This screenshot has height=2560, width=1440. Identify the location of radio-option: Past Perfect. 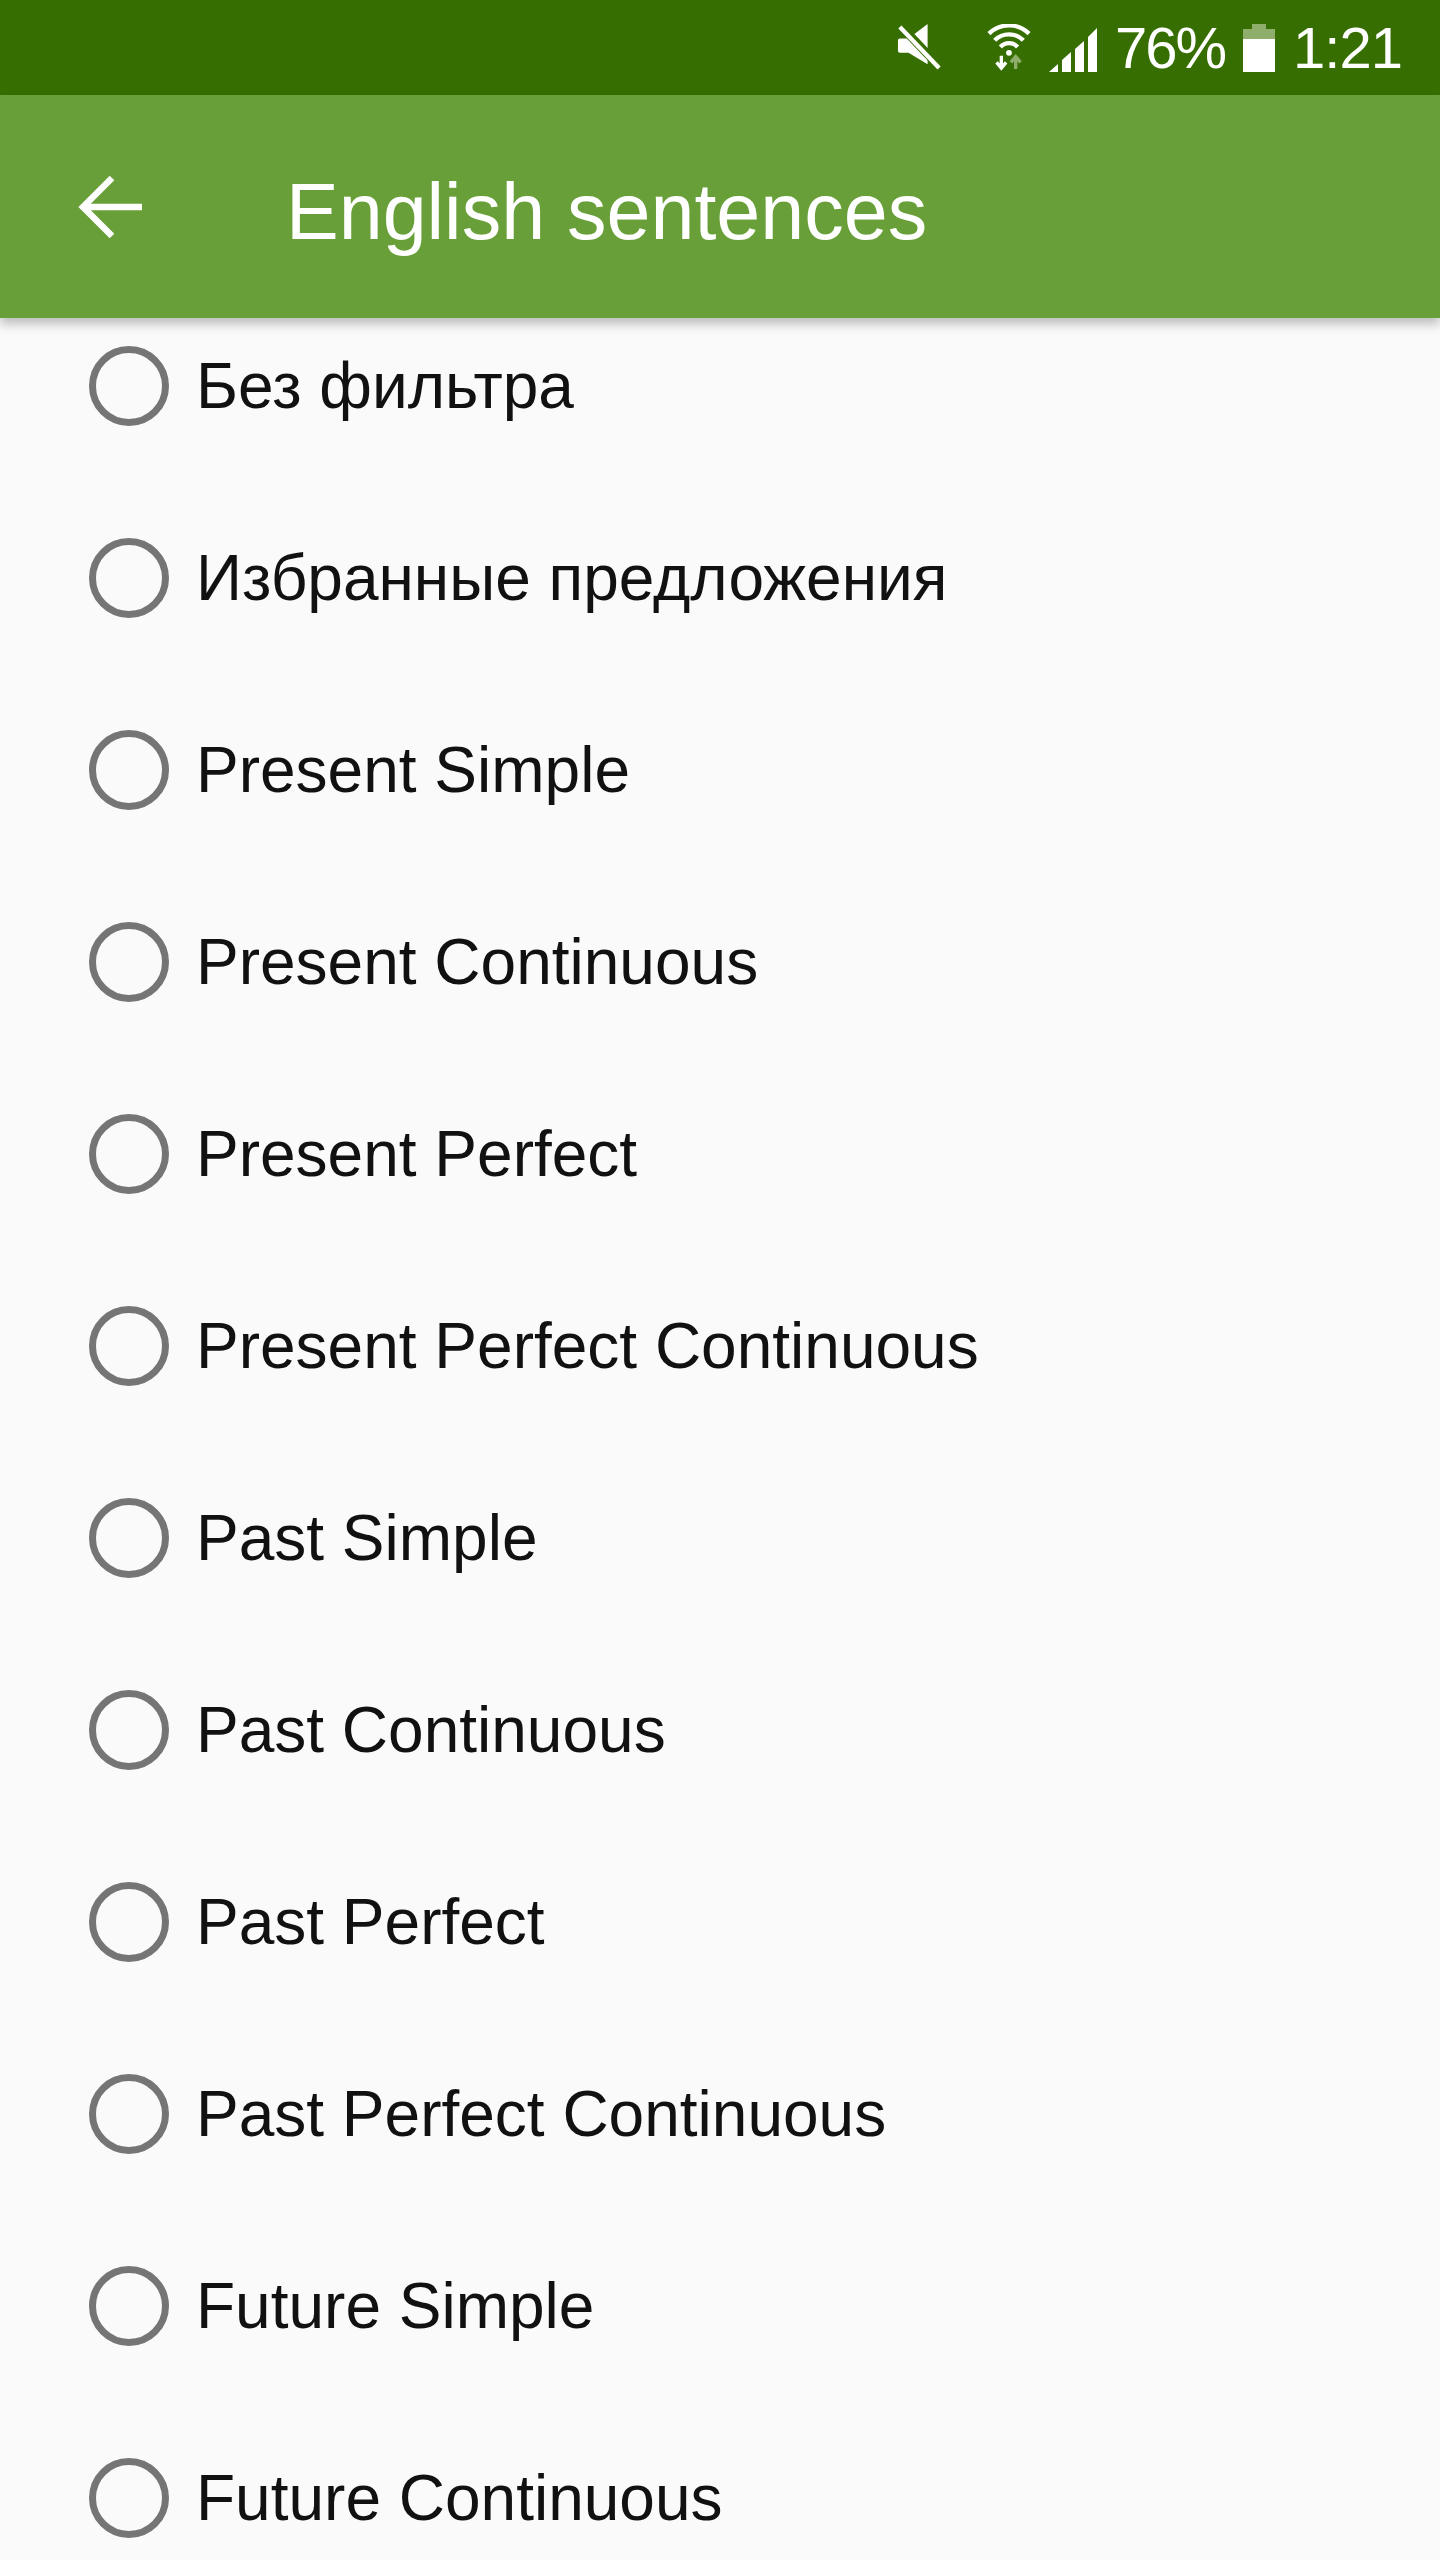
(317, 1922).